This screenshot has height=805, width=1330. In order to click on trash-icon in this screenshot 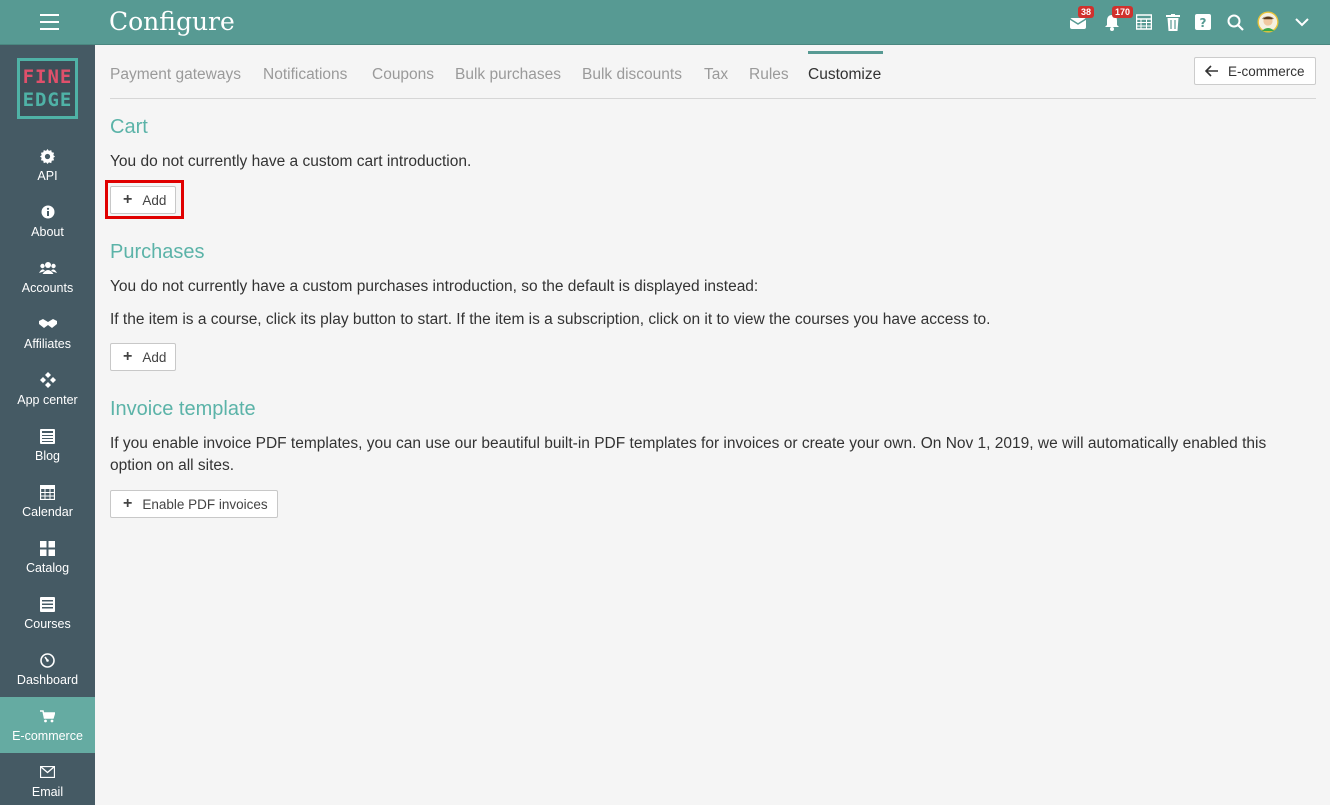, I will do `click(1173, 22)`.